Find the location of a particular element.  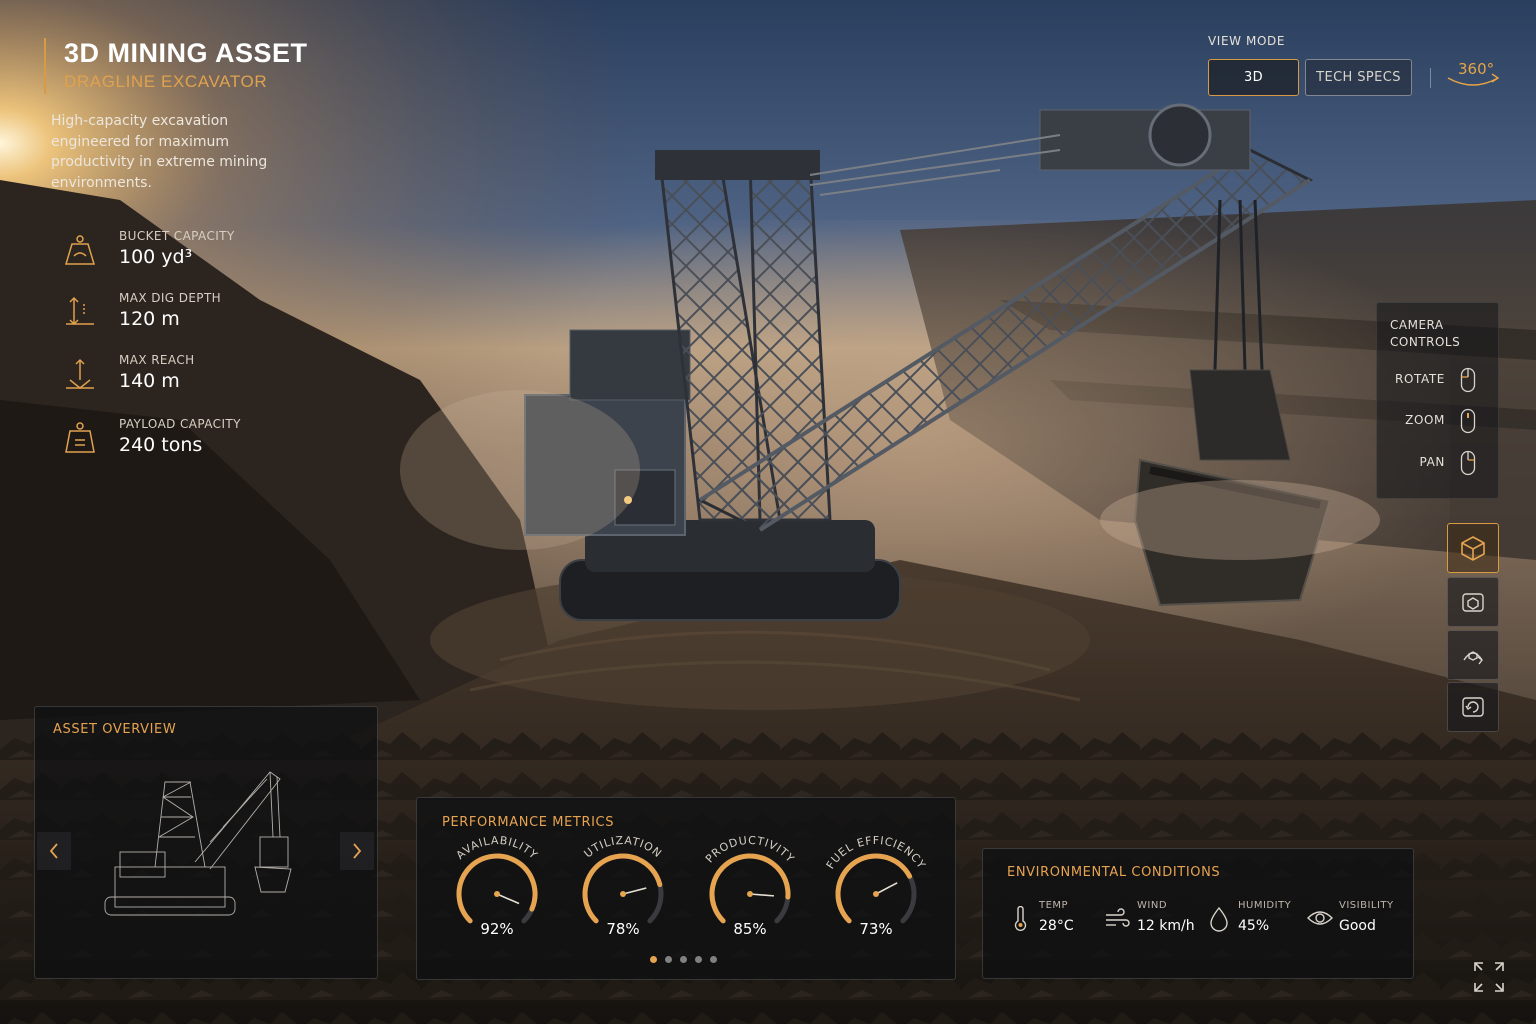

asset-overview-panel: ASSET OVERVIEW is located at coordinates (206, 842).